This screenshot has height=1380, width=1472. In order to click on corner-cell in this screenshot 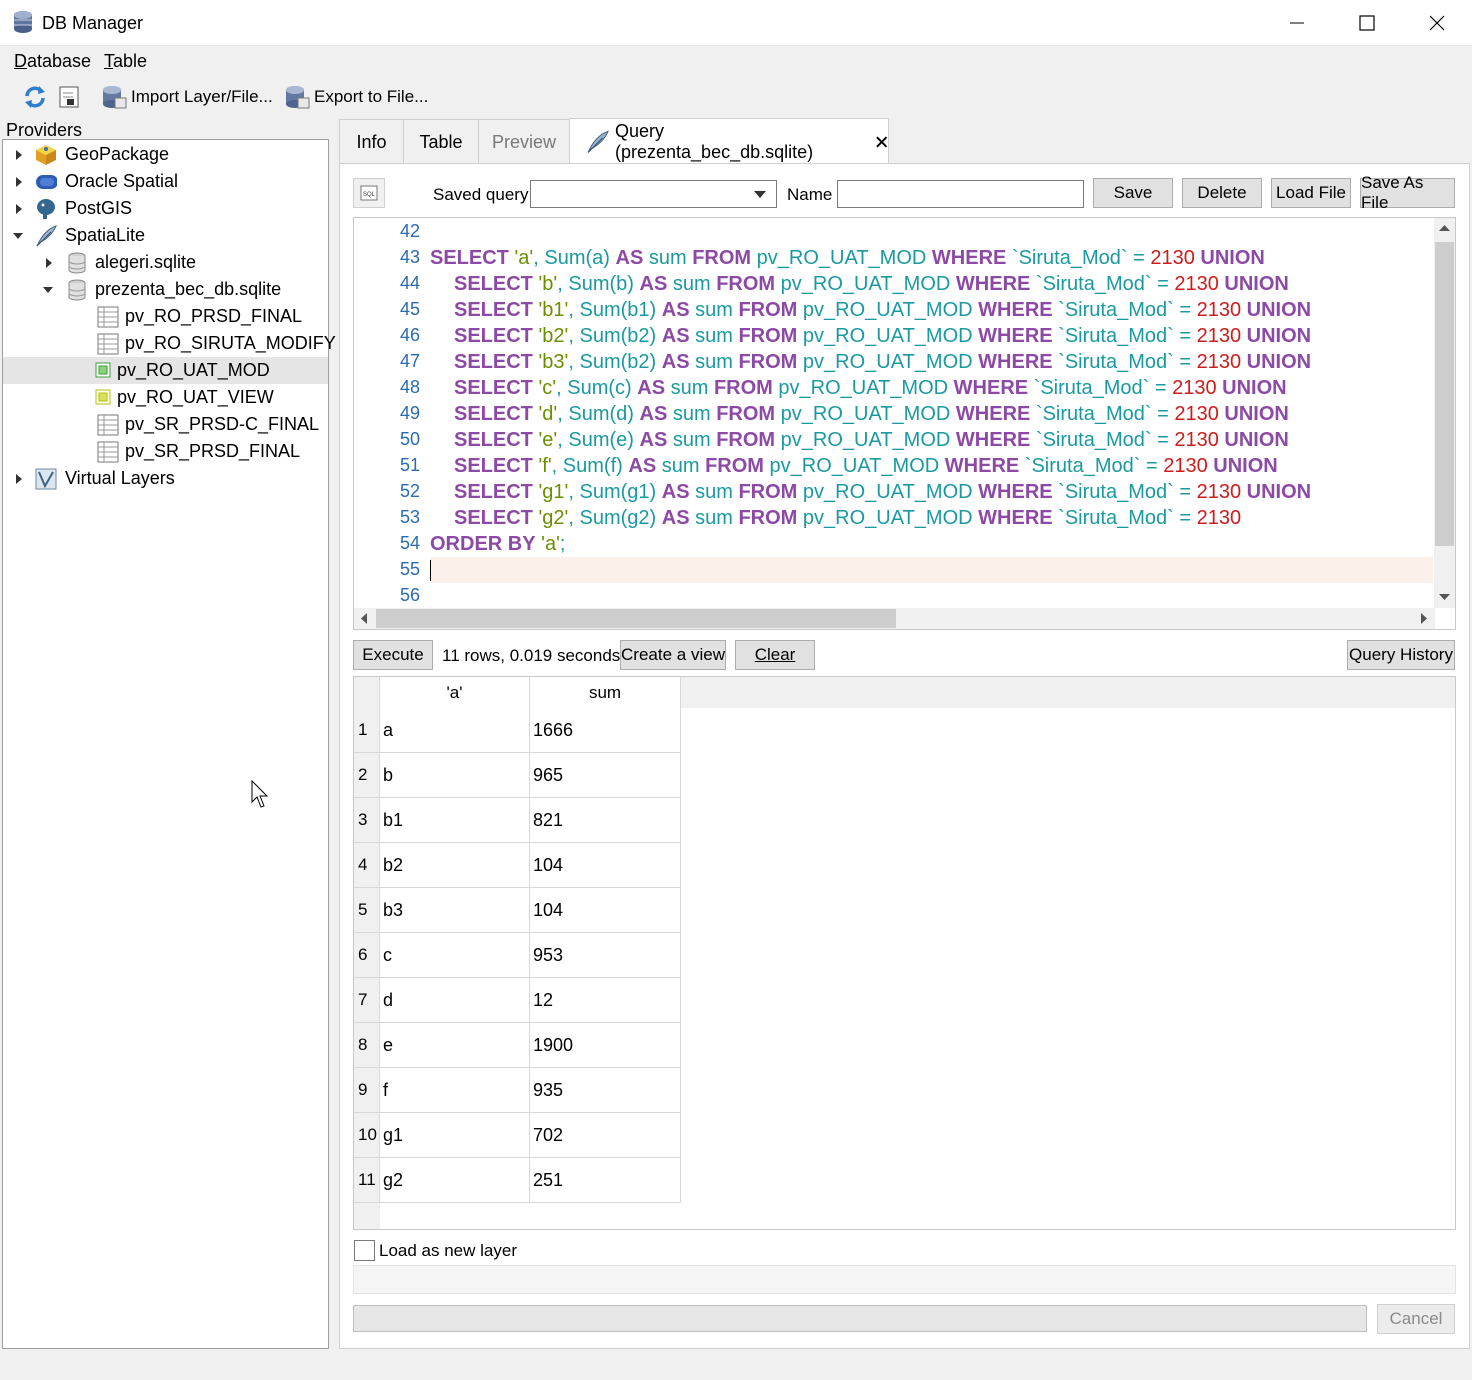, I will do `click(367, 692)`.